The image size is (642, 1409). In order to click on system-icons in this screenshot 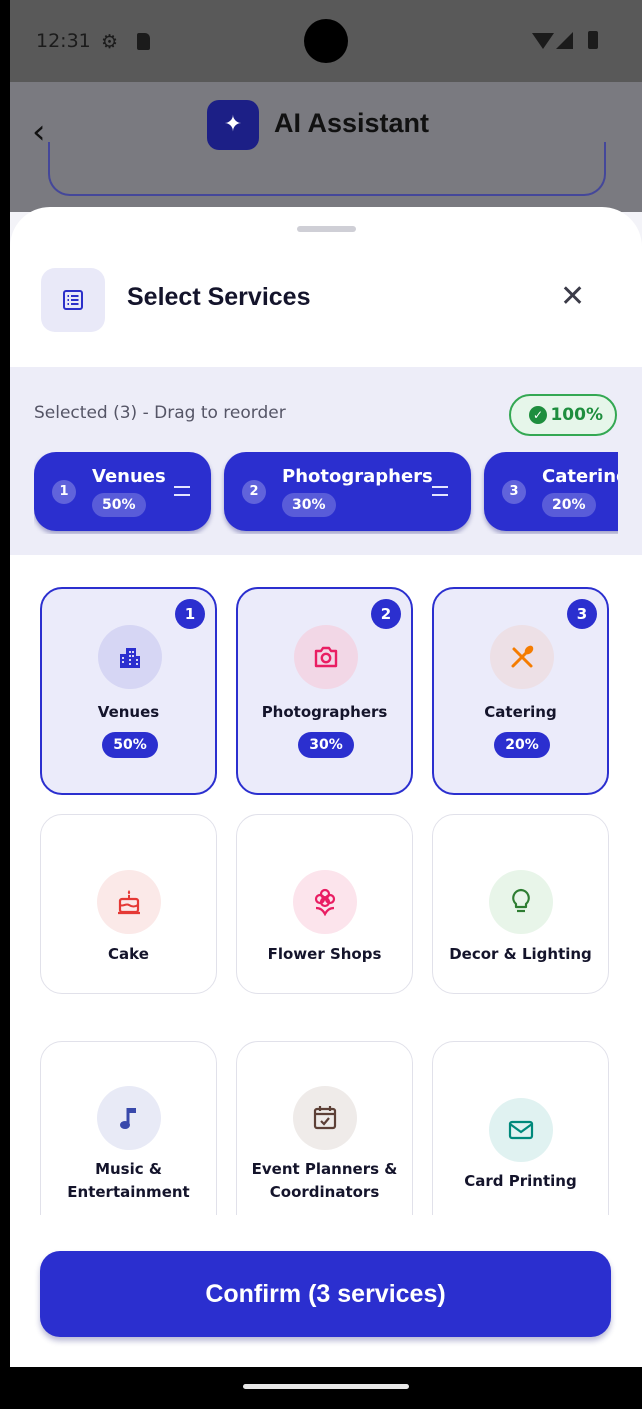, I will do `click(572, 41)`.